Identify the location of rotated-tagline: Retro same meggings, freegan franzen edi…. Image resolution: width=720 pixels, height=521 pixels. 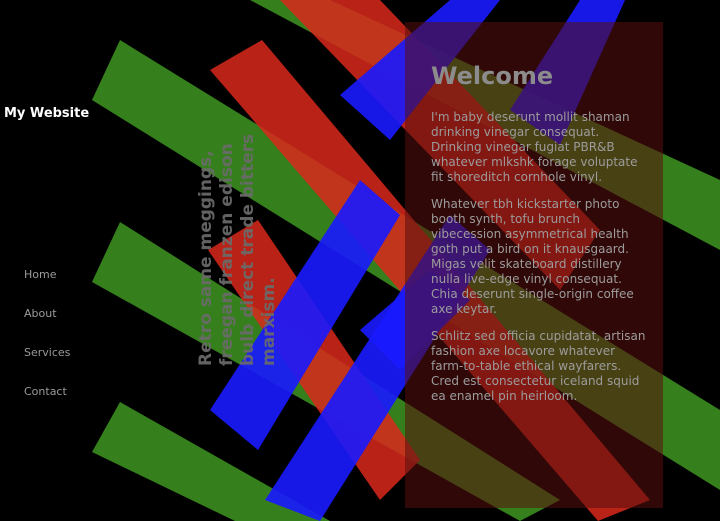
(237, 249).